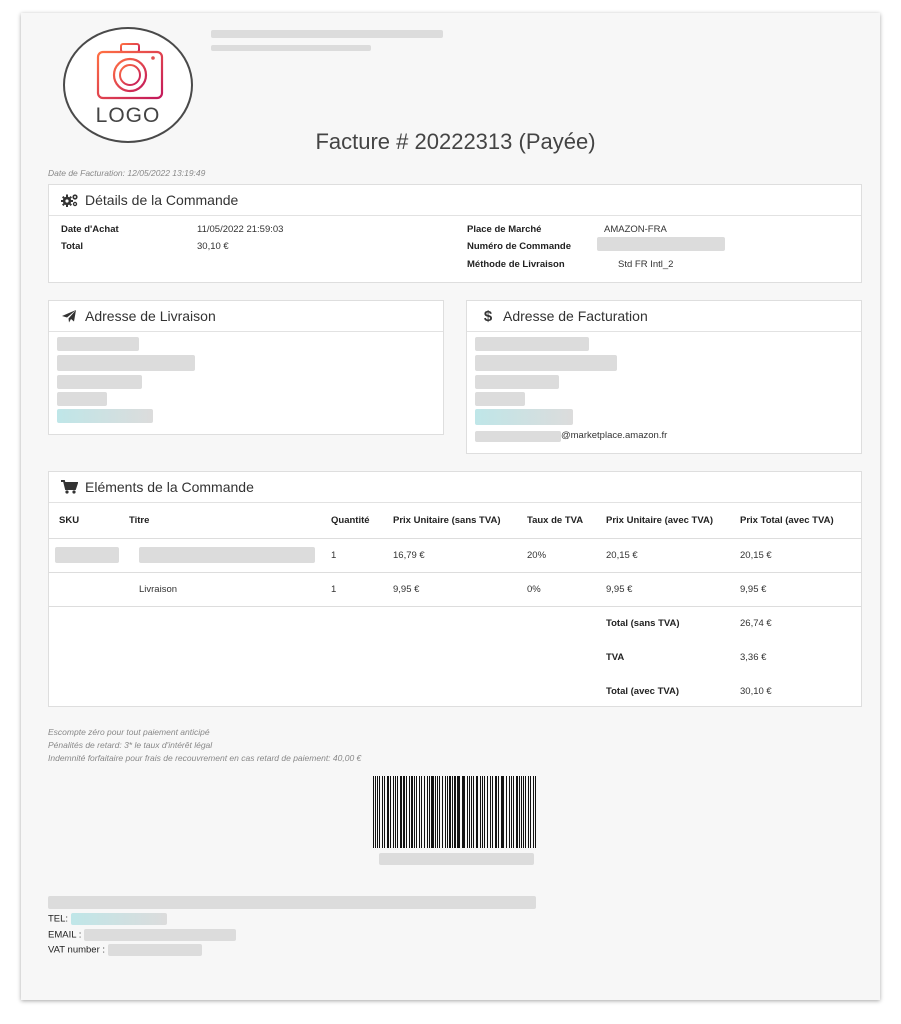  I want to click on barcode, so click(454, 812).